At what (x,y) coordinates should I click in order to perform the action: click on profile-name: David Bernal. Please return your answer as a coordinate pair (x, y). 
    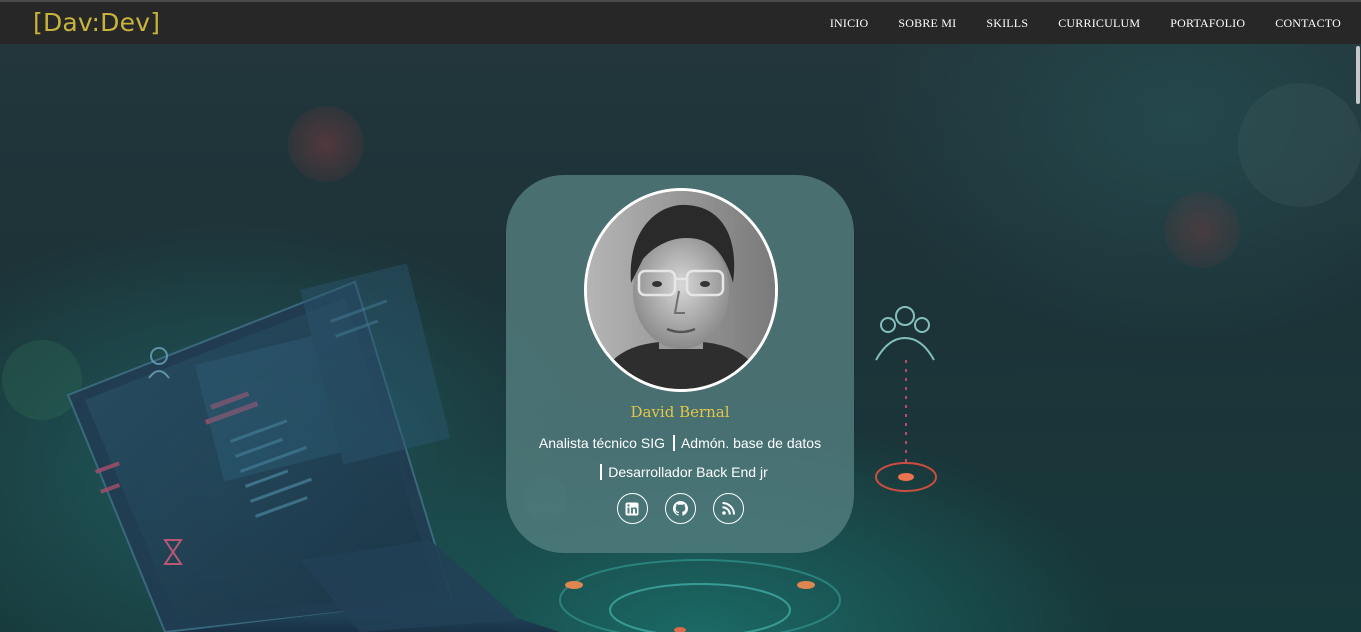
    Looking at the image, I should click on (680, 412).